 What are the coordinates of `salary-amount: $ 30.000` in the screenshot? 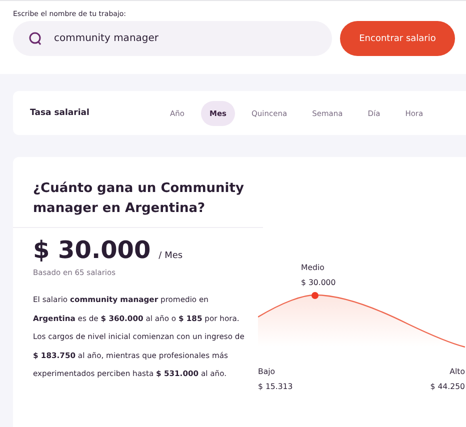 It's located at (92, 250).